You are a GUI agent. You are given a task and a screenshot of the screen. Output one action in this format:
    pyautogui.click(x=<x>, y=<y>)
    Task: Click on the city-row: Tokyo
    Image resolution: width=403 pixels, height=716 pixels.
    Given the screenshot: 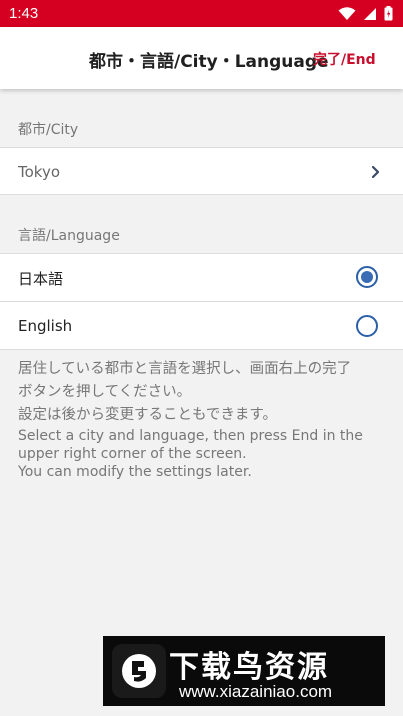 What is the action you would take?
    pyautogui.click(x=201, y=171)
    